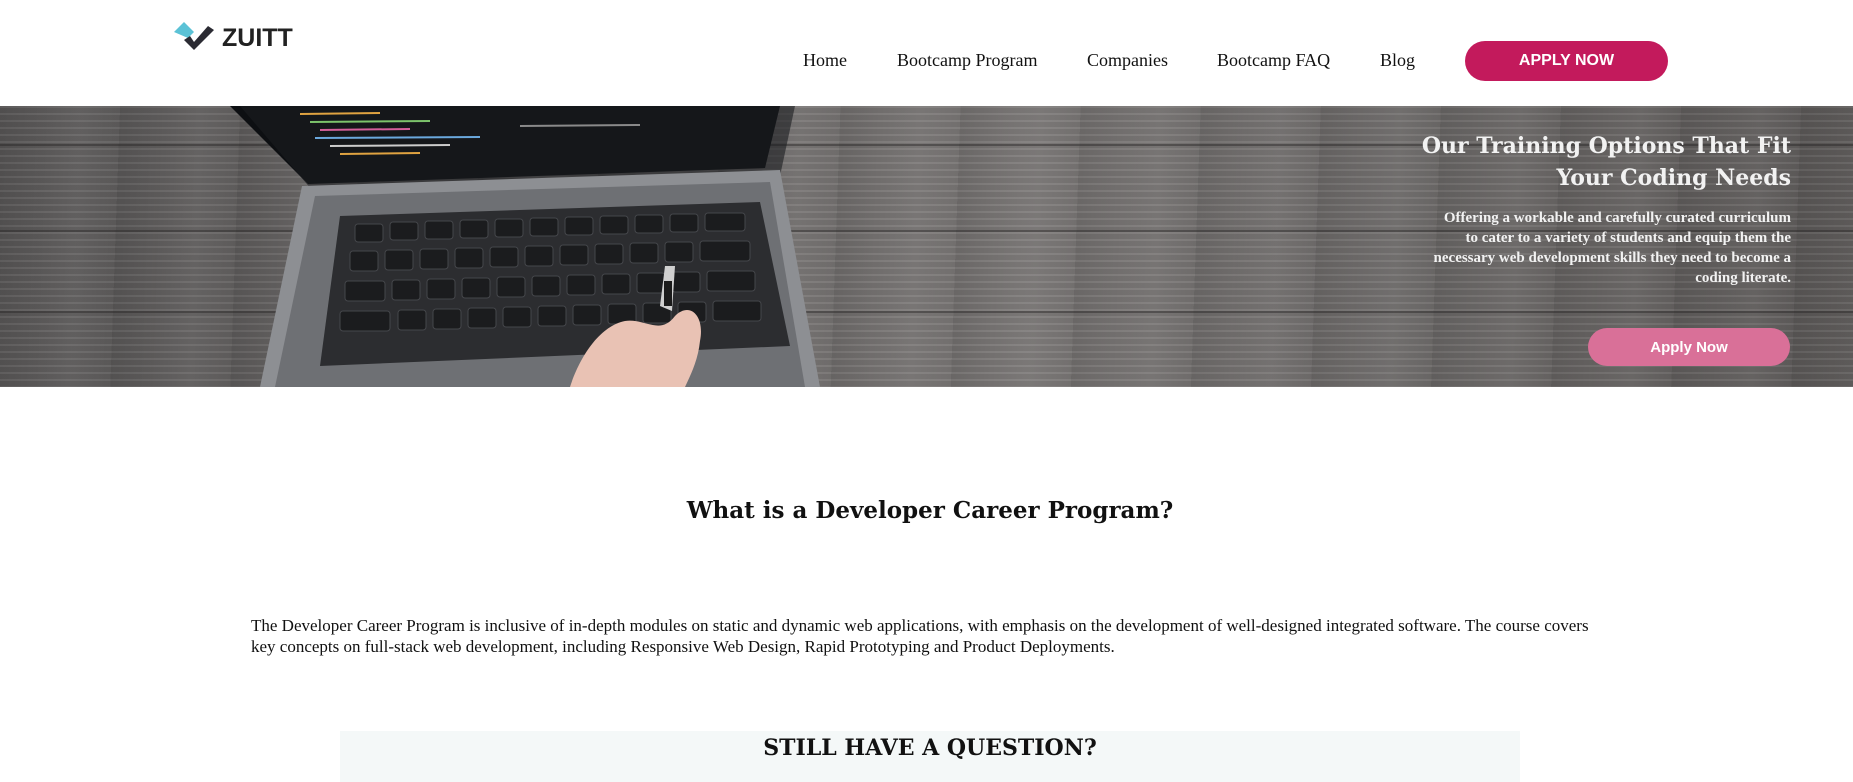  What do you see at coordinates (1273, 60) in the screenshot?
I see `nav-bootcamp-faq: Bootcamp FAQ` at bounding box center [1273, 60].